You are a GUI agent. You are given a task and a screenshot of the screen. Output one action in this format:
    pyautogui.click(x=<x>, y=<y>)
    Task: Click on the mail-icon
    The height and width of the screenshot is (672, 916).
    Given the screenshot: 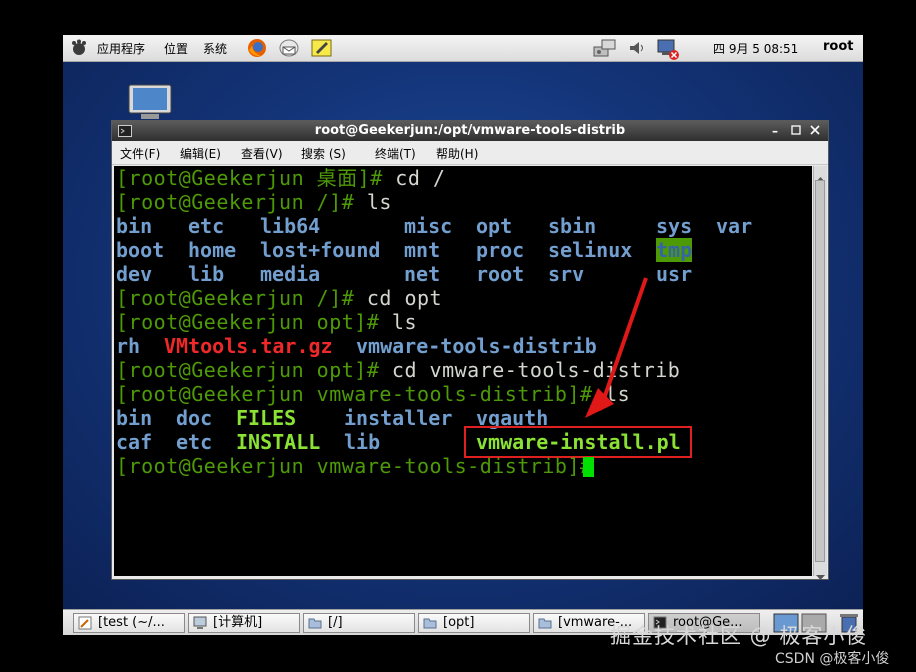 What is the action you would take?
    pyautogui.click(x=289, y=49)
    